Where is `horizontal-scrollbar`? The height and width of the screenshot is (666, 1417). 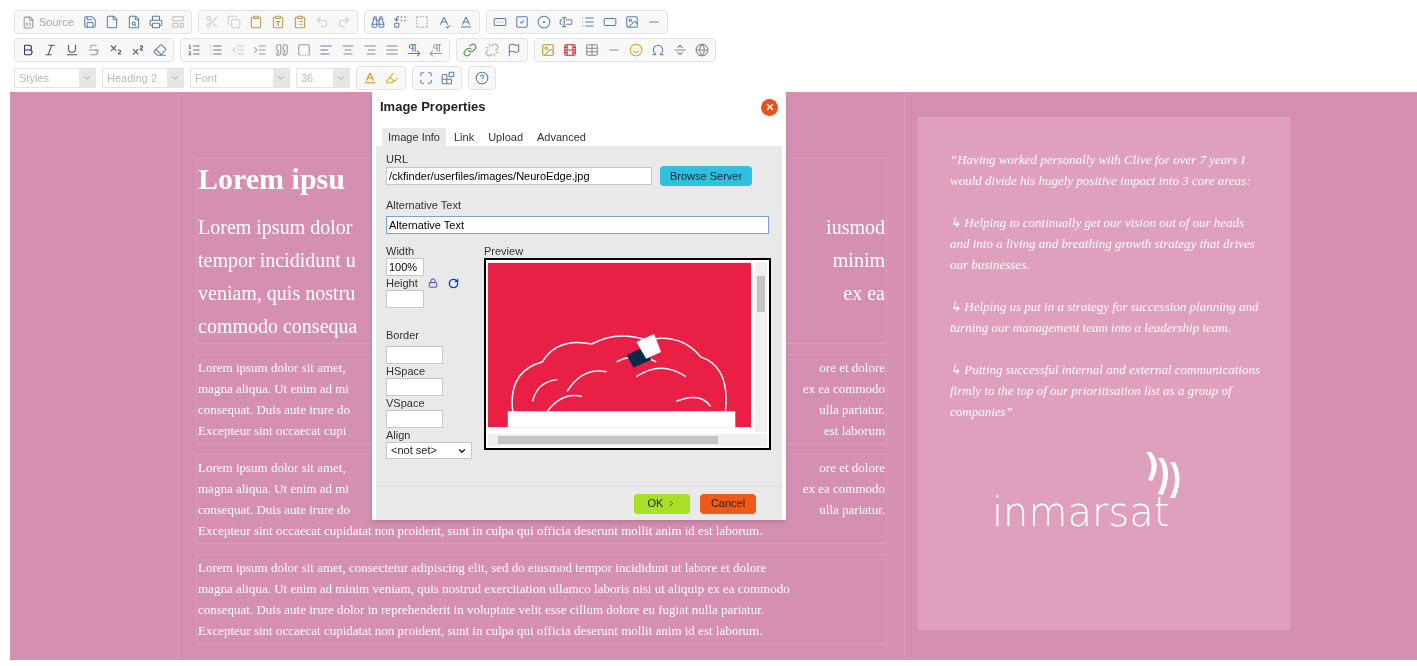
horizontal-scrollbar is located at coordinates (627, 440).